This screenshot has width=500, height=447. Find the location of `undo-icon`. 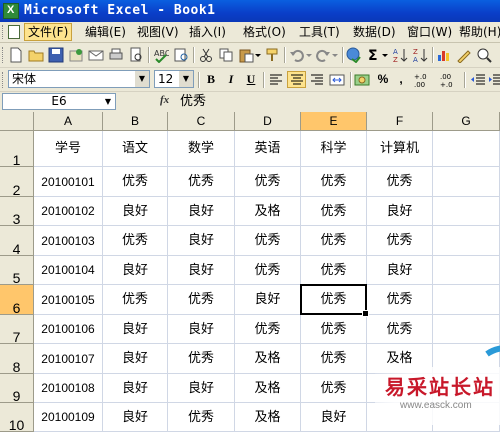

undo-icon is located at coordinates (297, 55).